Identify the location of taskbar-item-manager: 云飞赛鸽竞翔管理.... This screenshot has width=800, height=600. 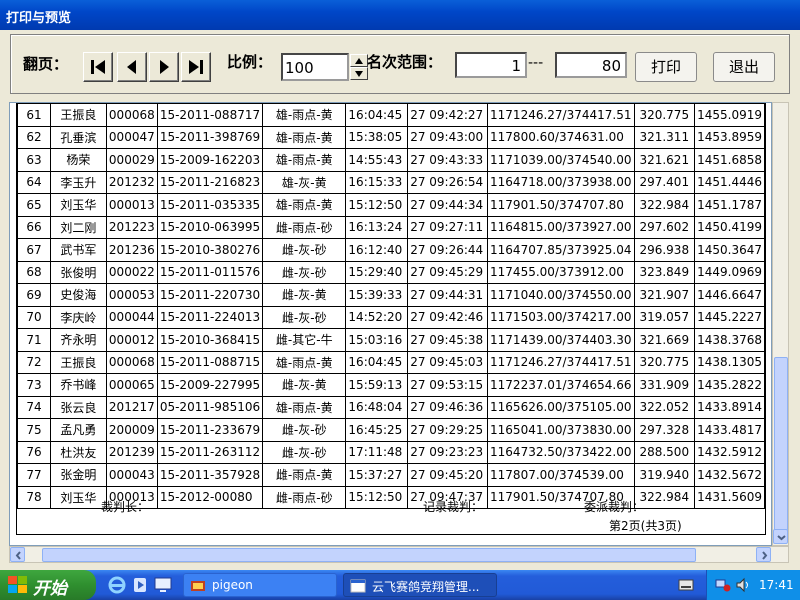
(420, 585).